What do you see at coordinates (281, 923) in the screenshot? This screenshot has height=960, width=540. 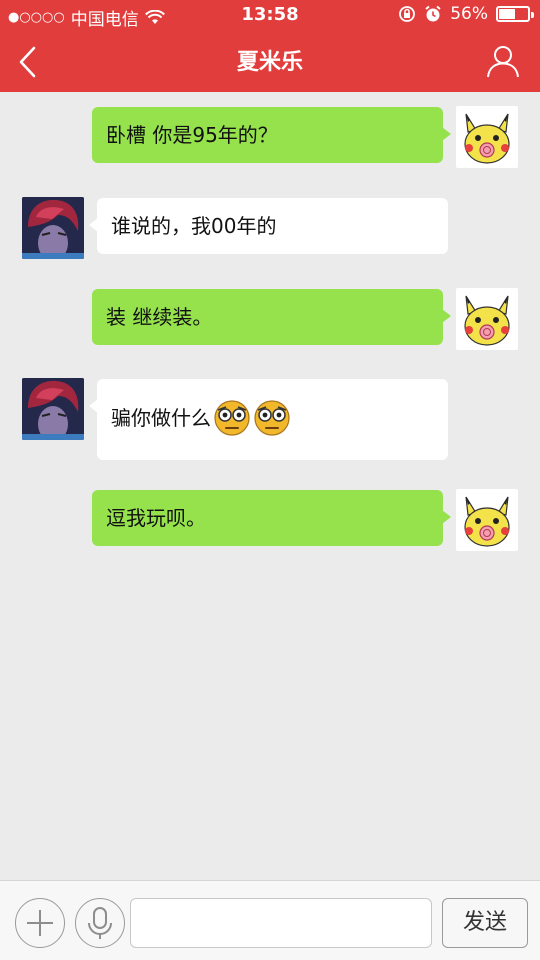 I see `message-input` at bounding box center [281, 923].